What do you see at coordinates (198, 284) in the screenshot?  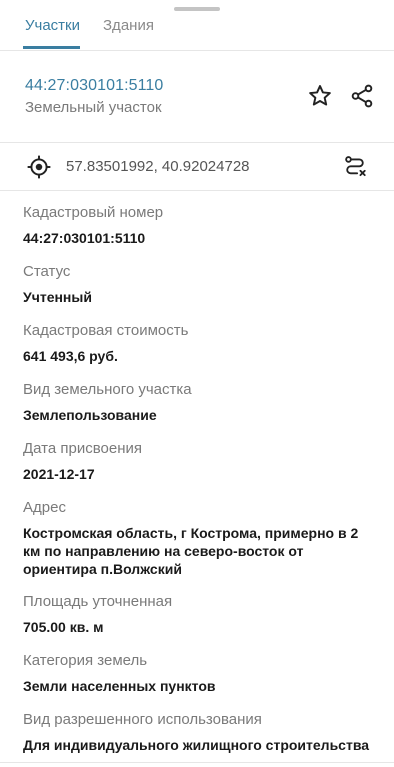 I see `field-status: Статус Учтенный` at bounding box center [198, 284].